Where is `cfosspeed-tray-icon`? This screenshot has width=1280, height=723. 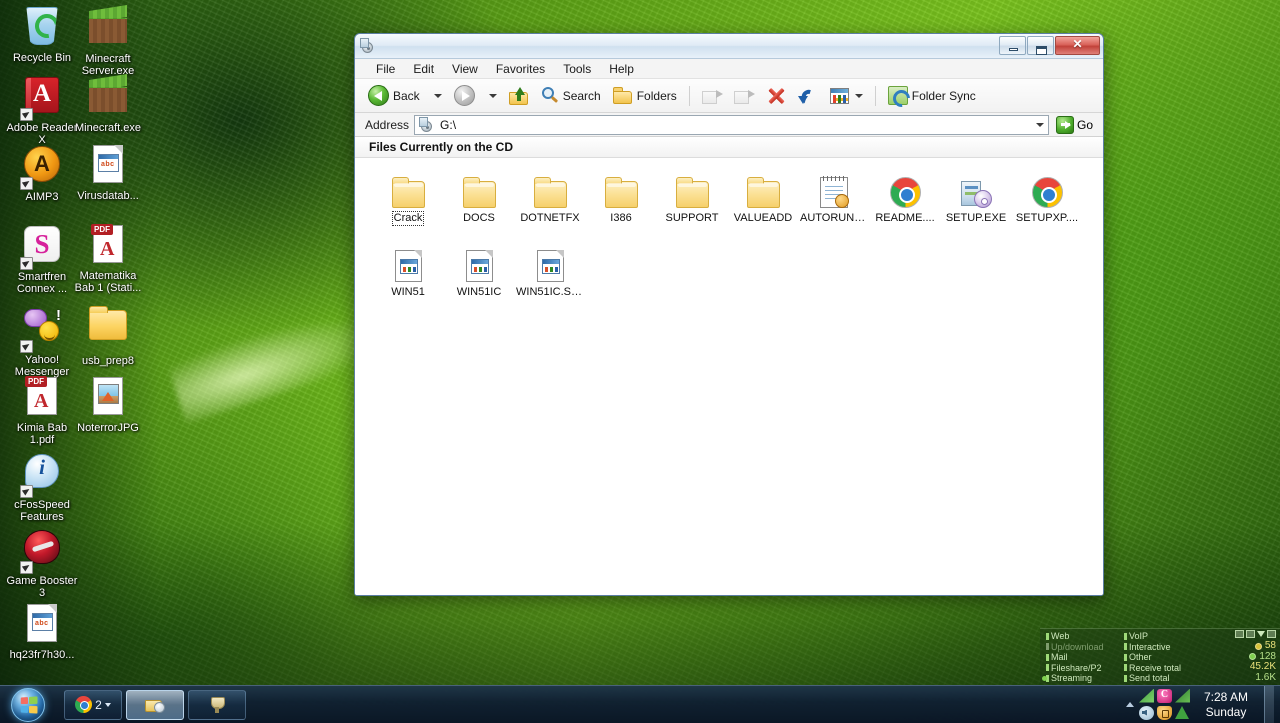 cfosspeed-tray-icon is located at coordinates (1164, 695).